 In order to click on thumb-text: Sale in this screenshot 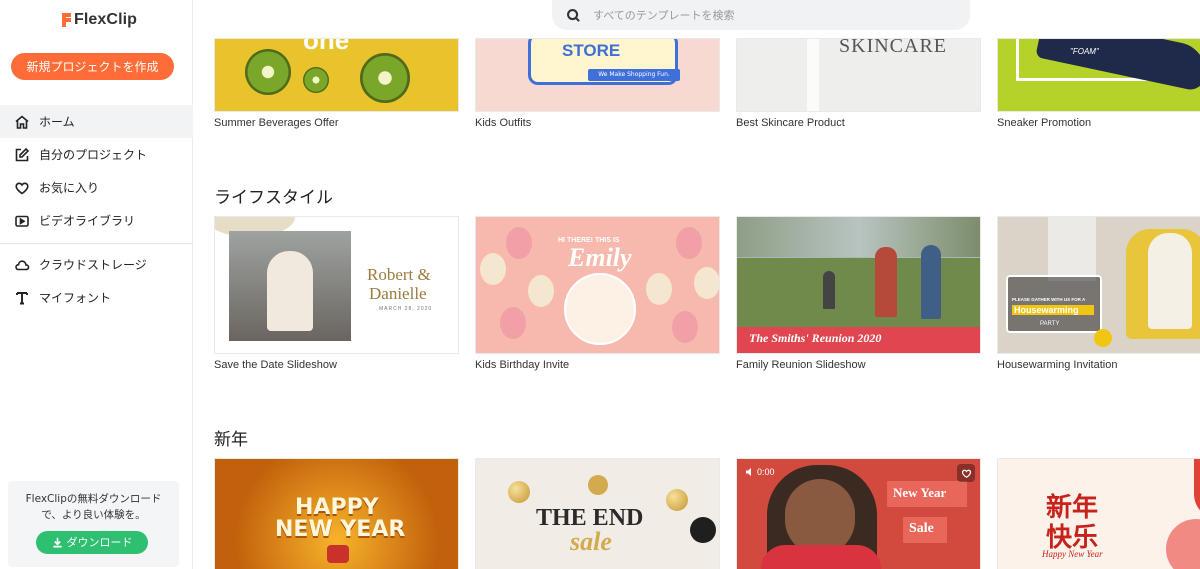, I will do `click(921, 528)`.